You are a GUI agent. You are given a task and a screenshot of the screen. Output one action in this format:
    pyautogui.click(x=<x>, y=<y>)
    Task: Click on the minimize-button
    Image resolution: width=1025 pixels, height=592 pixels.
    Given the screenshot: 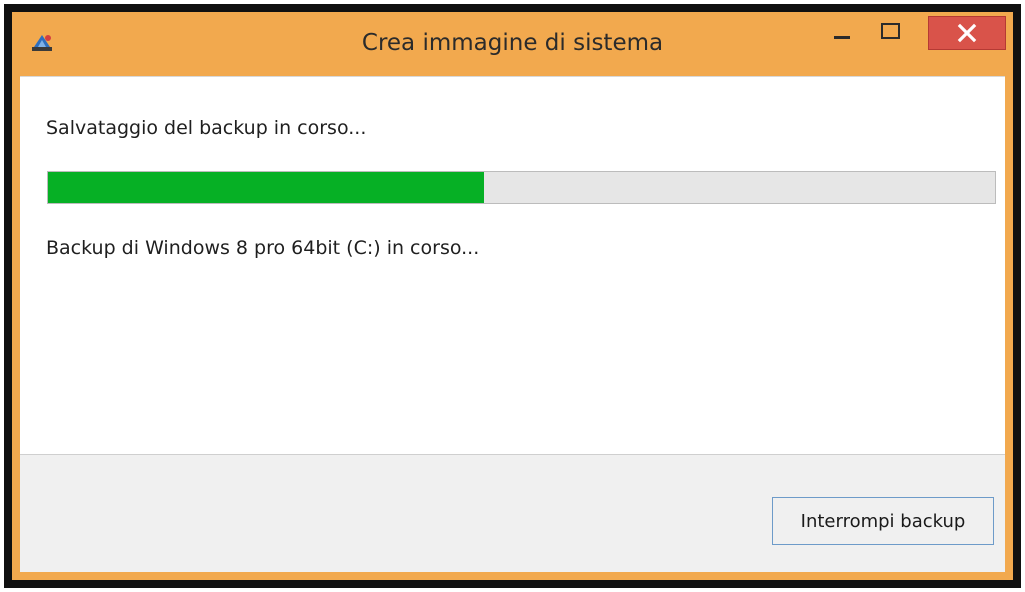 What is the action you would take?
    pyautogui.click(x=843, y=32)
    